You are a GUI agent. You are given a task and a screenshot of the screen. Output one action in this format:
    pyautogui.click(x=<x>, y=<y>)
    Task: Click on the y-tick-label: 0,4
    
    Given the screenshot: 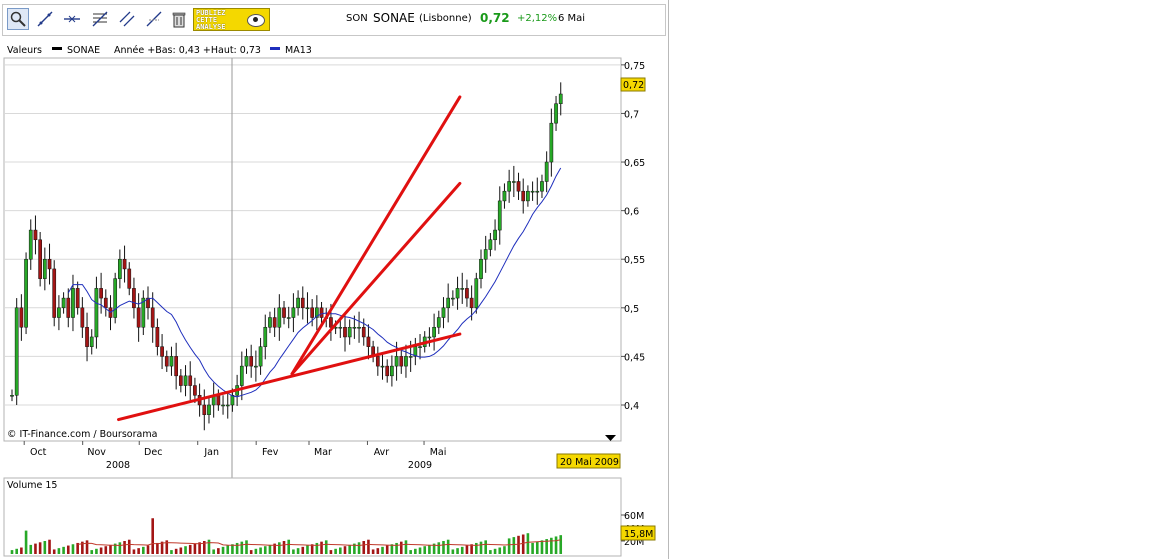 What is the action you would take?
    pyautogui.click(x=631, y=406)
    